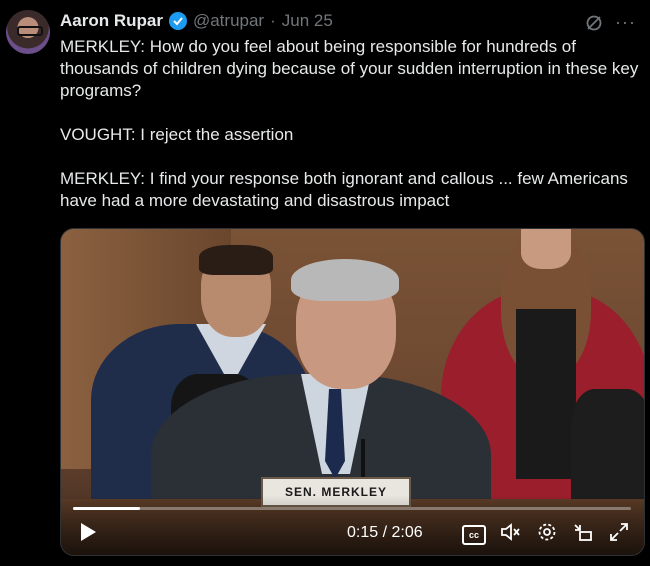 Image resolution: width=650 pixels, height=566 pixels. Describe the element at coordinates (352, 508) in the screenshot. I see `progress-bar` at that location.